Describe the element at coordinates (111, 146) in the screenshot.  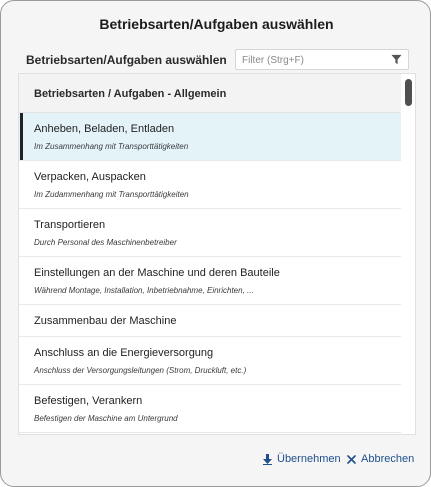
I see `list-item-subtitle: Im Zusammenhang mit Transporttätigkeiten` at that location.